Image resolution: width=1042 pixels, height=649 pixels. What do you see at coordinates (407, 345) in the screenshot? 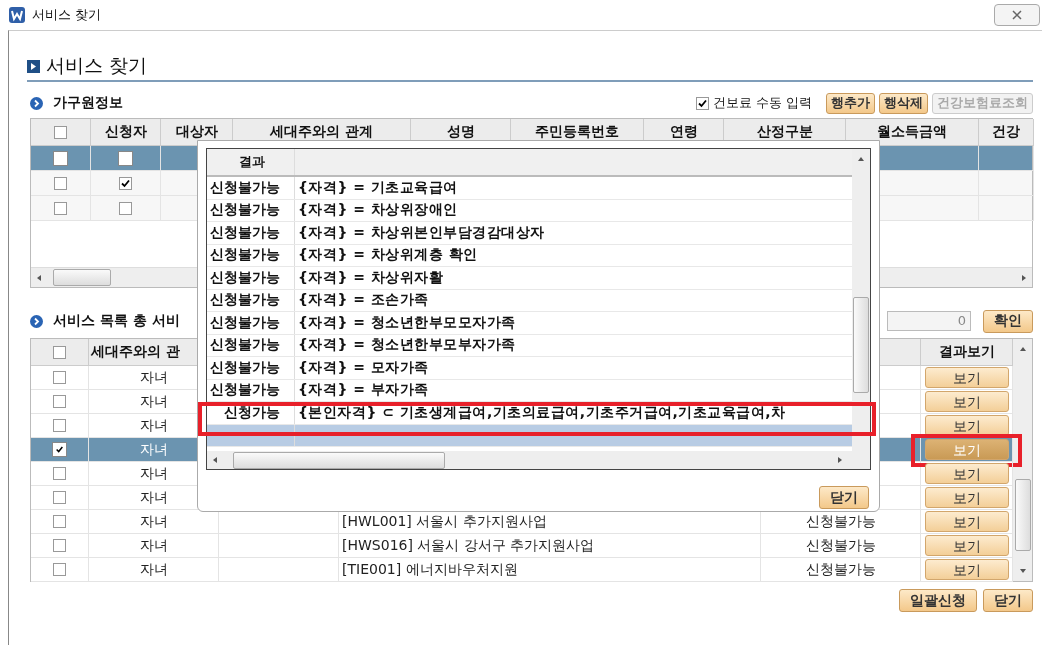
I see `result-condition: {자격} = 청소년한부모부자가족` at bounding box center [407, 345].